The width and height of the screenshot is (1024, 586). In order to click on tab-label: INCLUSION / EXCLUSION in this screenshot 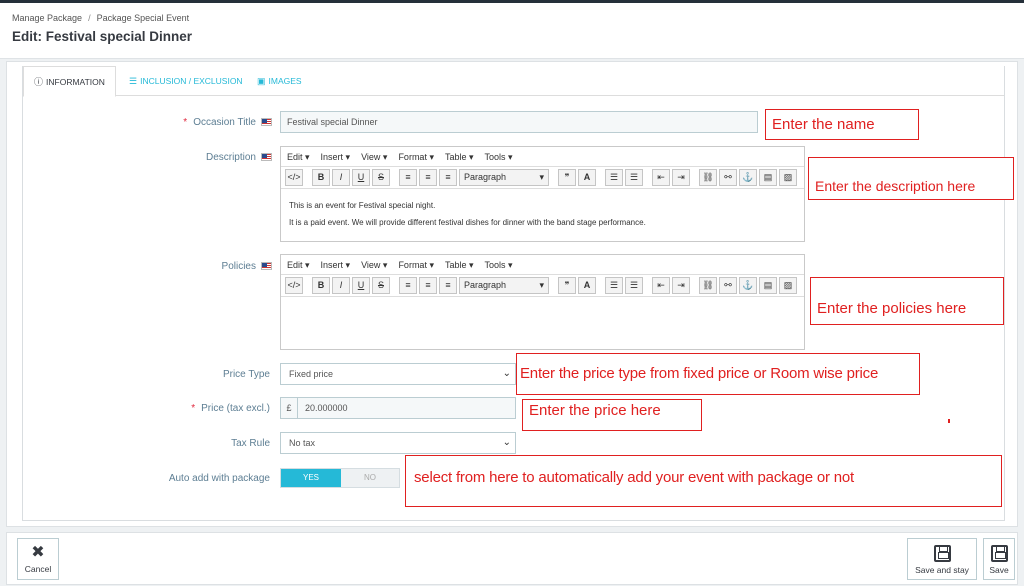, I will do `click(191, 81)`.